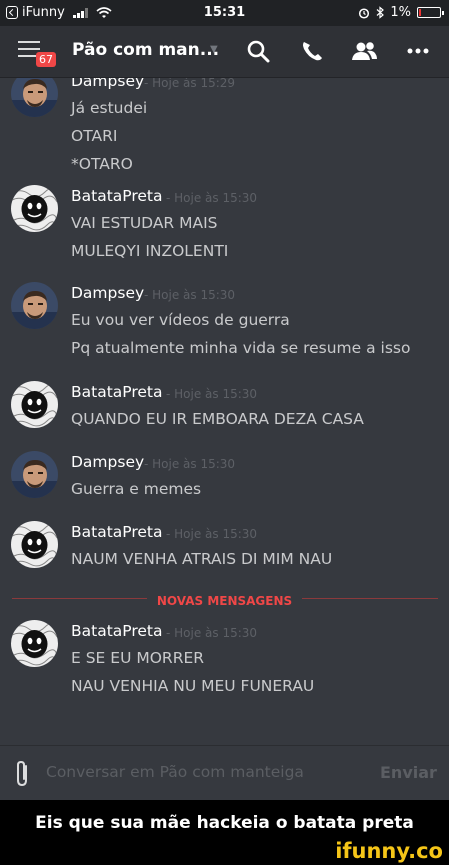  What do you see at coordinates (259, 51) in the screenshot?
I see `search-icon` at bounding box center [259, 51].